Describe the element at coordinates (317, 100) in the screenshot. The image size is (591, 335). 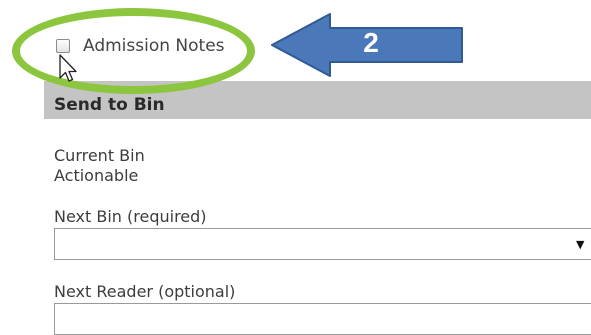
I see `send-to-bin-header: Send to Bin` at that location.